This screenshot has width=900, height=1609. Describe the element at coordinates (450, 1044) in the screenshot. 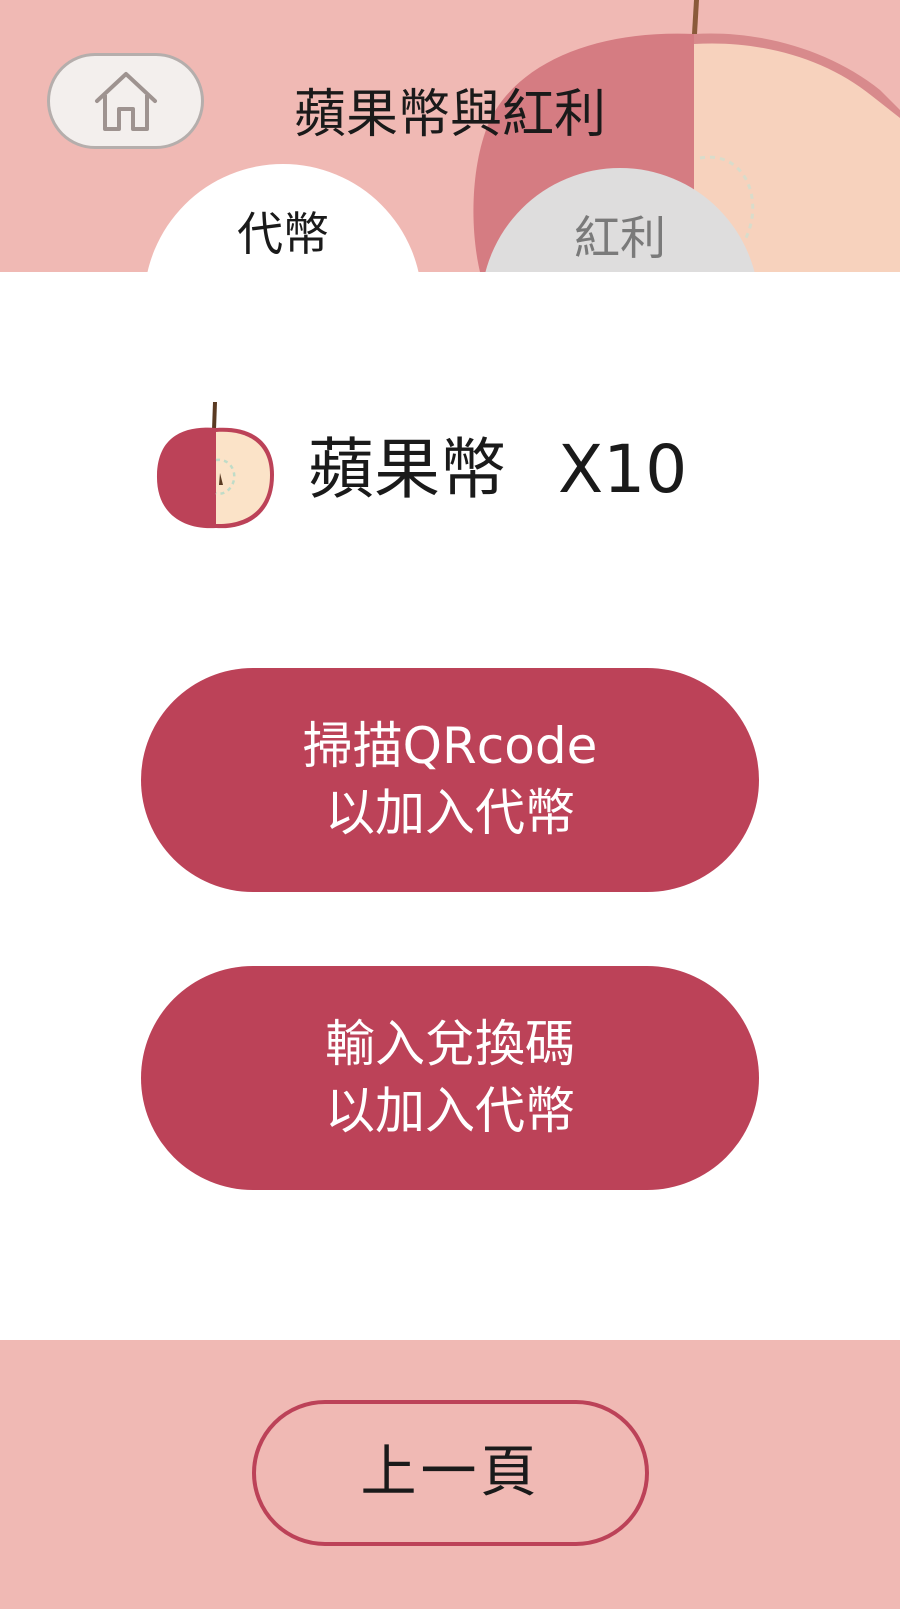

I see `redeem-button-line1: 輸入兌換碼` at that location.